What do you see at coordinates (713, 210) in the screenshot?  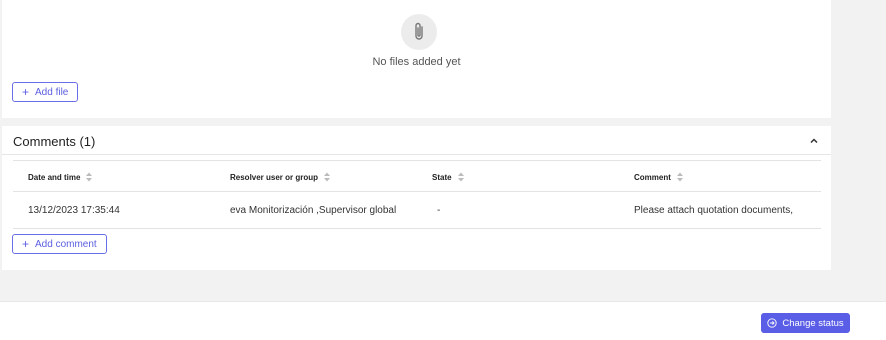 I see `cell-comment: Please attach quotation documents,` at bounding box center [713, 210].